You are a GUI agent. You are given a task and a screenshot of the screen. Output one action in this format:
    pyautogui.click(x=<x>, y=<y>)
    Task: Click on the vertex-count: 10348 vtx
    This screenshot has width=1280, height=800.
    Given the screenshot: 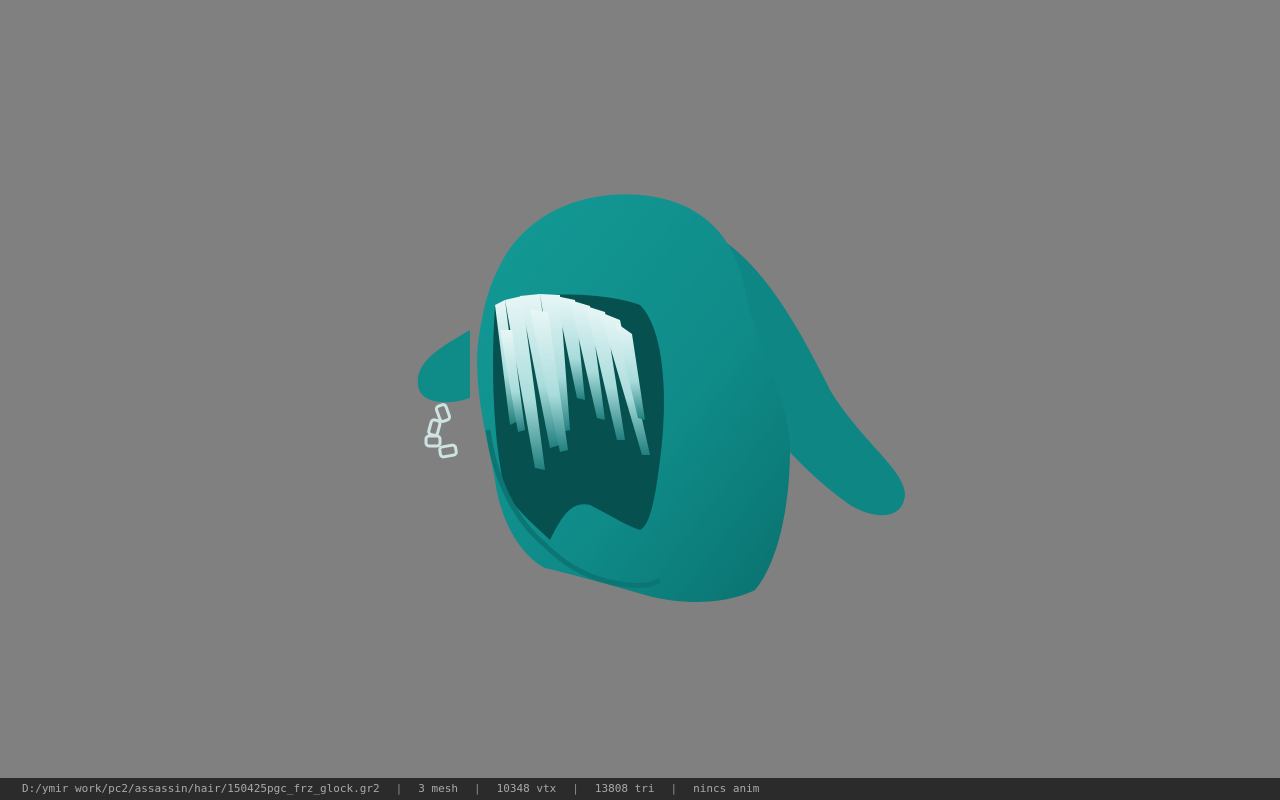 What is the action you would take?
    pyautogui.click(x=526, y=788)
    